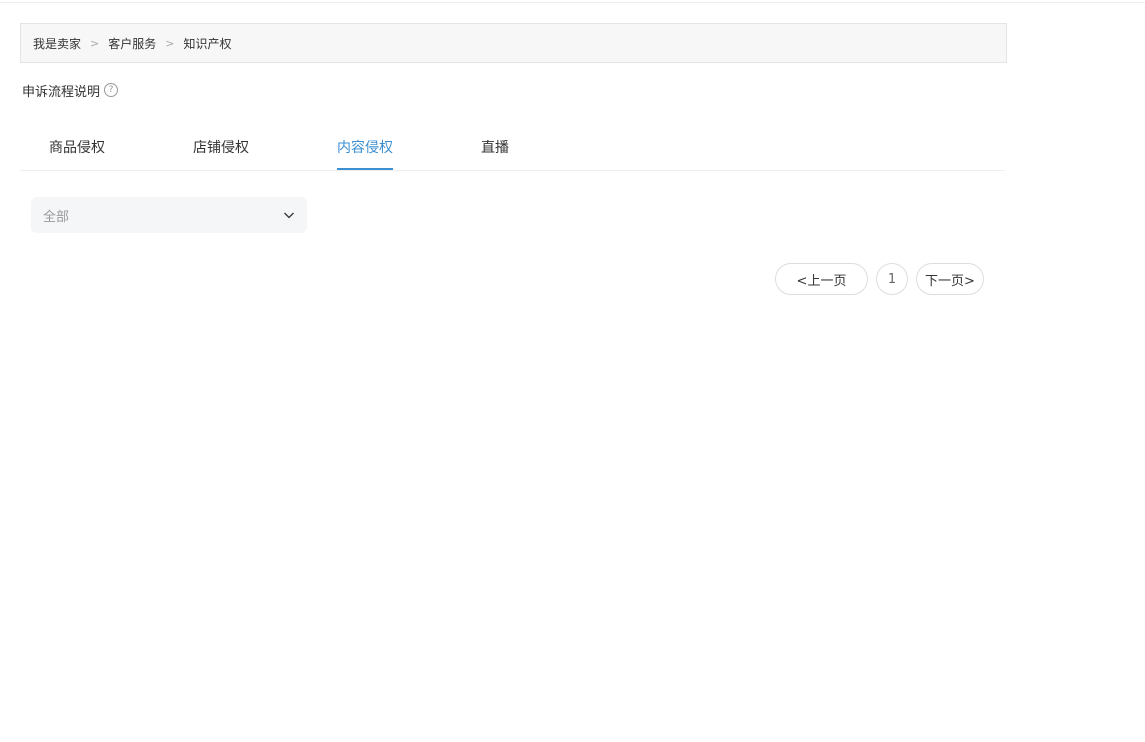 The width and height of the screenshot is (1145, 742). What do you see at coordinates (513, 43) in the screenshot?
I see `breadcrumb: 我是卖家 > 客户服务 > 知识产权` at bounding box center [513, 43].